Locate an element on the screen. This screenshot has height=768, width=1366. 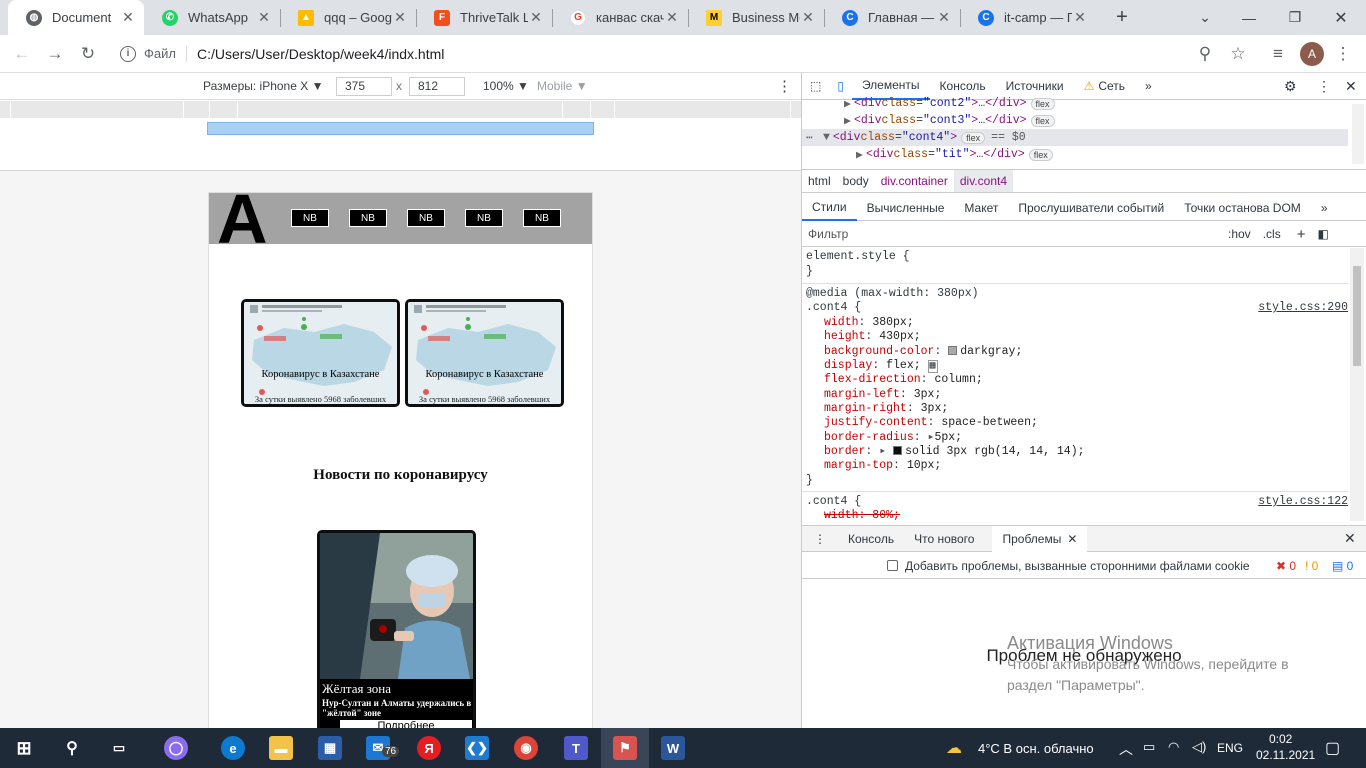
tab-event-listeners: Прослушиватели событий is located at coordinates (1091, 208).